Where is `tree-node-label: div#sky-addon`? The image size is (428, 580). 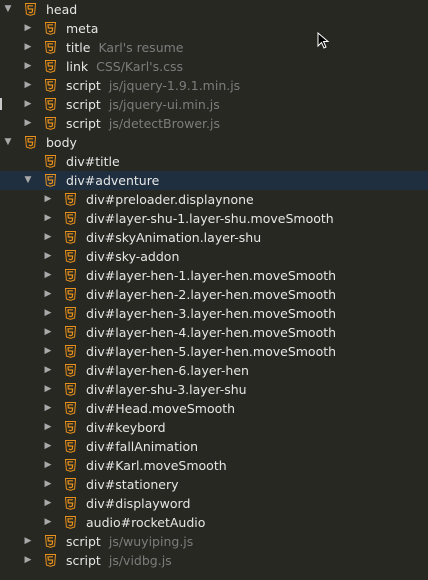 tree-node-label: div#sky-addon is located at coordinates (132, 256).